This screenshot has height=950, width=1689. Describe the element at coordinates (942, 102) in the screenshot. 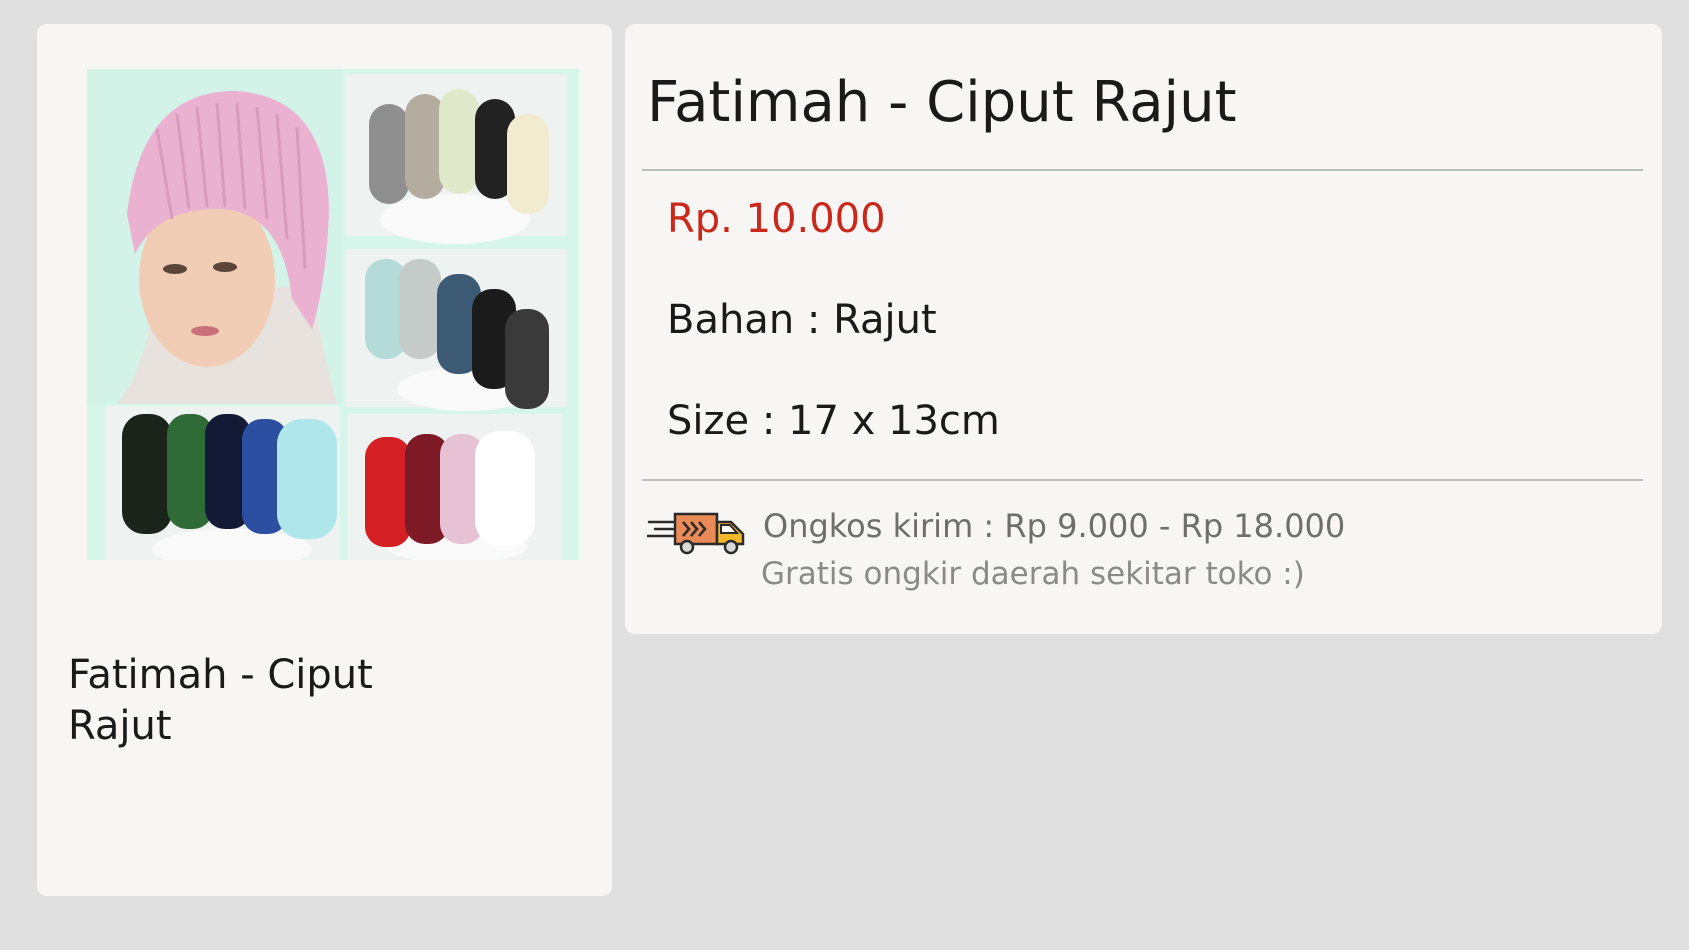

I see `product-title: Fatimah - Ciput Rajut` at that location.